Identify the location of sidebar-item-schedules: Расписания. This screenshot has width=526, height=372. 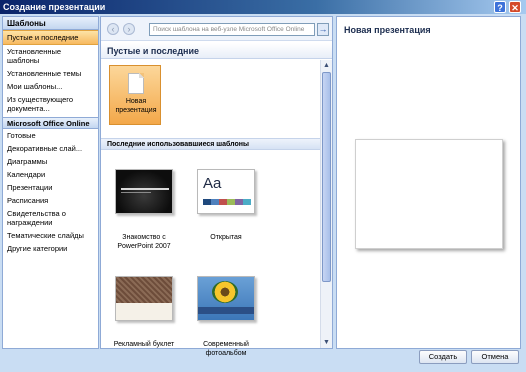
(50, 200).